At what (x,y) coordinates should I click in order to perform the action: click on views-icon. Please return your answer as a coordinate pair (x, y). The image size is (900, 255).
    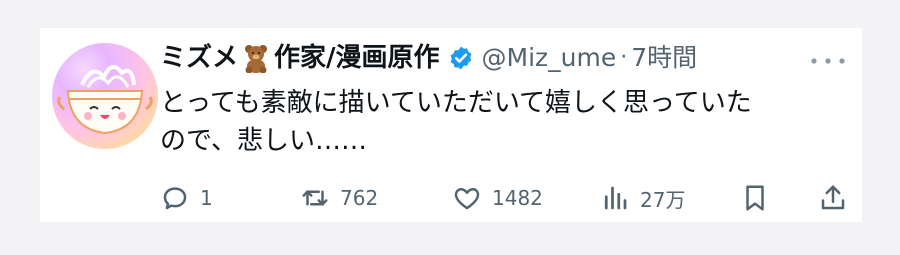
    Looking at the image, I should click on (615, 198).